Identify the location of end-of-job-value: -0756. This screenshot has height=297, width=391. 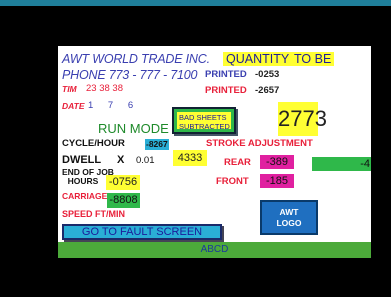
(123, 182).